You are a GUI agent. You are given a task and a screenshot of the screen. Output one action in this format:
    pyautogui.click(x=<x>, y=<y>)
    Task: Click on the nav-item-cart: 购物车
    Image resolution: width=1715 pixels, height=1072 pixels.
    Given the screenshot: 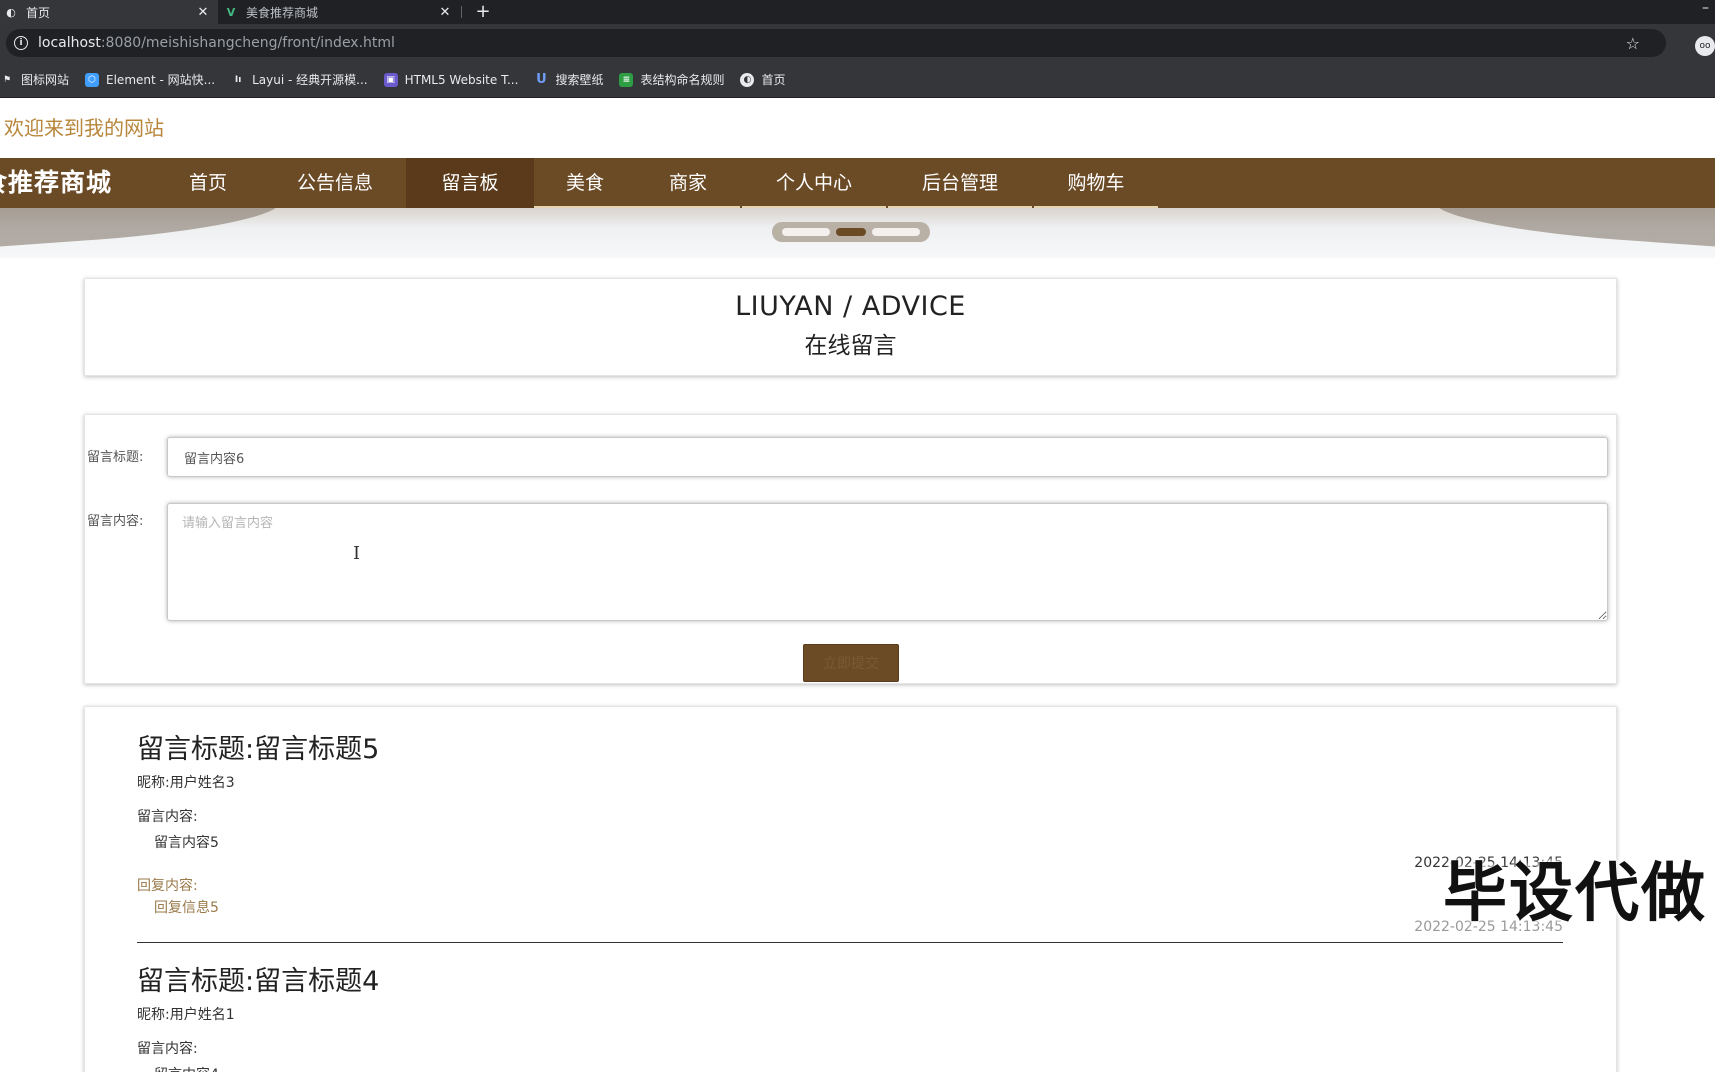 What is the action you would take?
    pyautogui.click(x=1096, y=183)
    